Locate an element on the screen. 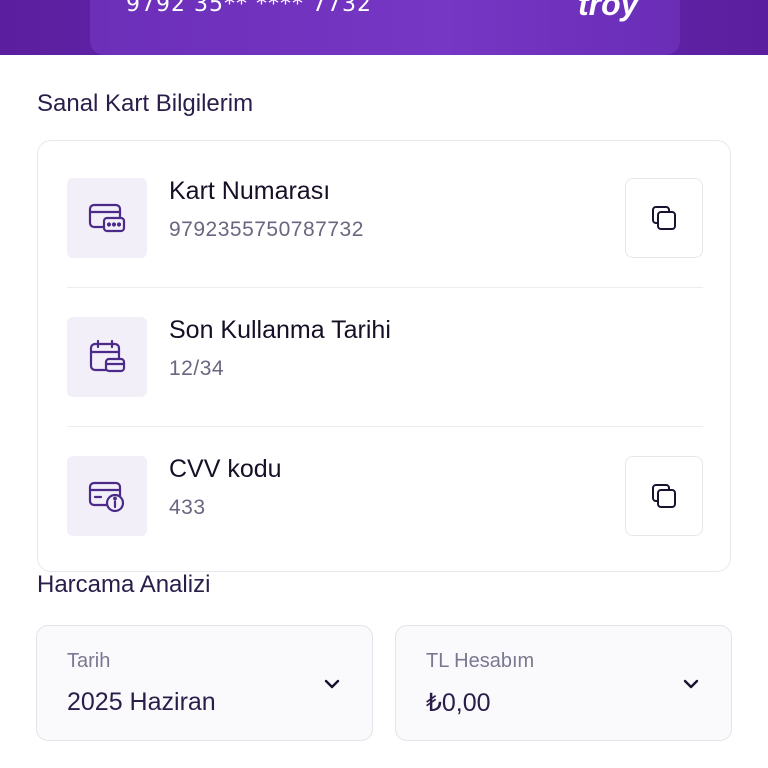 The image size is (768, 768). cvv-value: 433 is located at coordinates (187, 507).